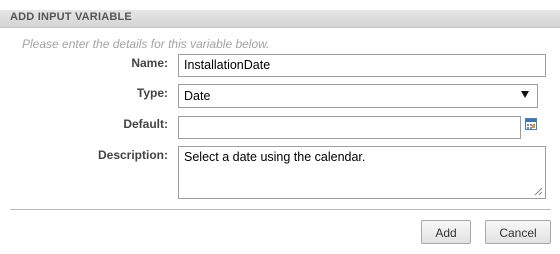 The height and width of the screenshot is (254, 560). What do you see at coordinates (227, 65) in the screenshot?
I see `name-input-value: InstallationDate` at bounding box center [227, 65].